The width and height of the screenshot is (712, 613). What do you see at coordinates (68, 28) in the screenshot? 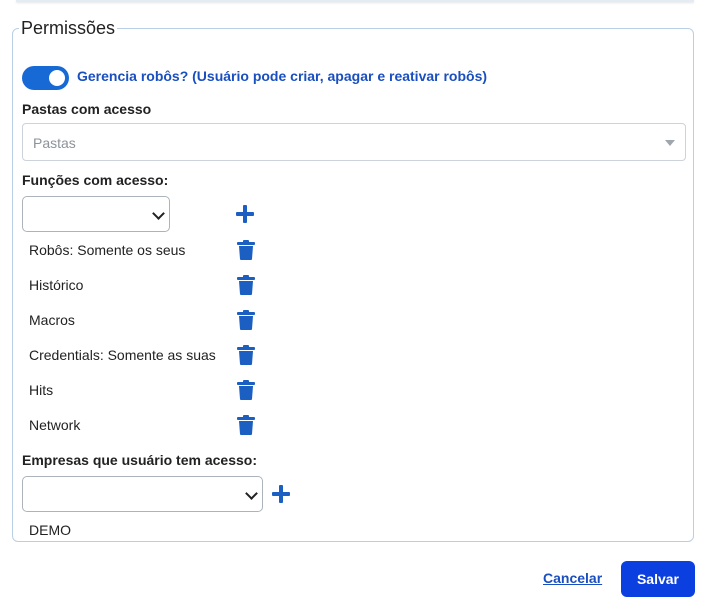
I see `permissions-legend: Permissões` at bounding box center [68, 28].